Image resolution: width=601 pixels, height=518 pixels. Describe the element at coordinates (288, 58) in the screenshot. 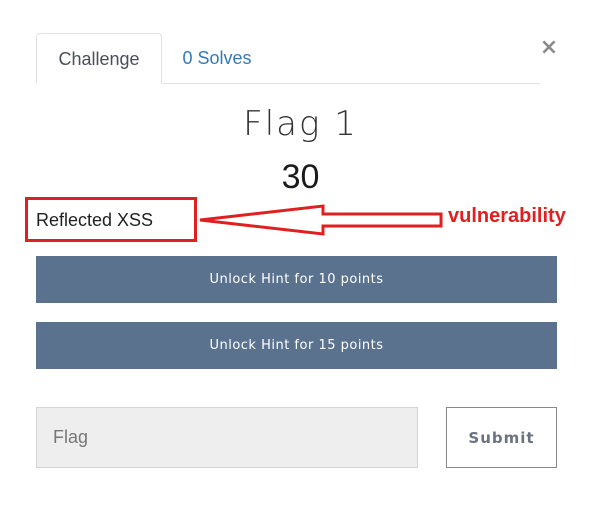

I see `challenge-tabs: Challenge 0 Solves` at that location.